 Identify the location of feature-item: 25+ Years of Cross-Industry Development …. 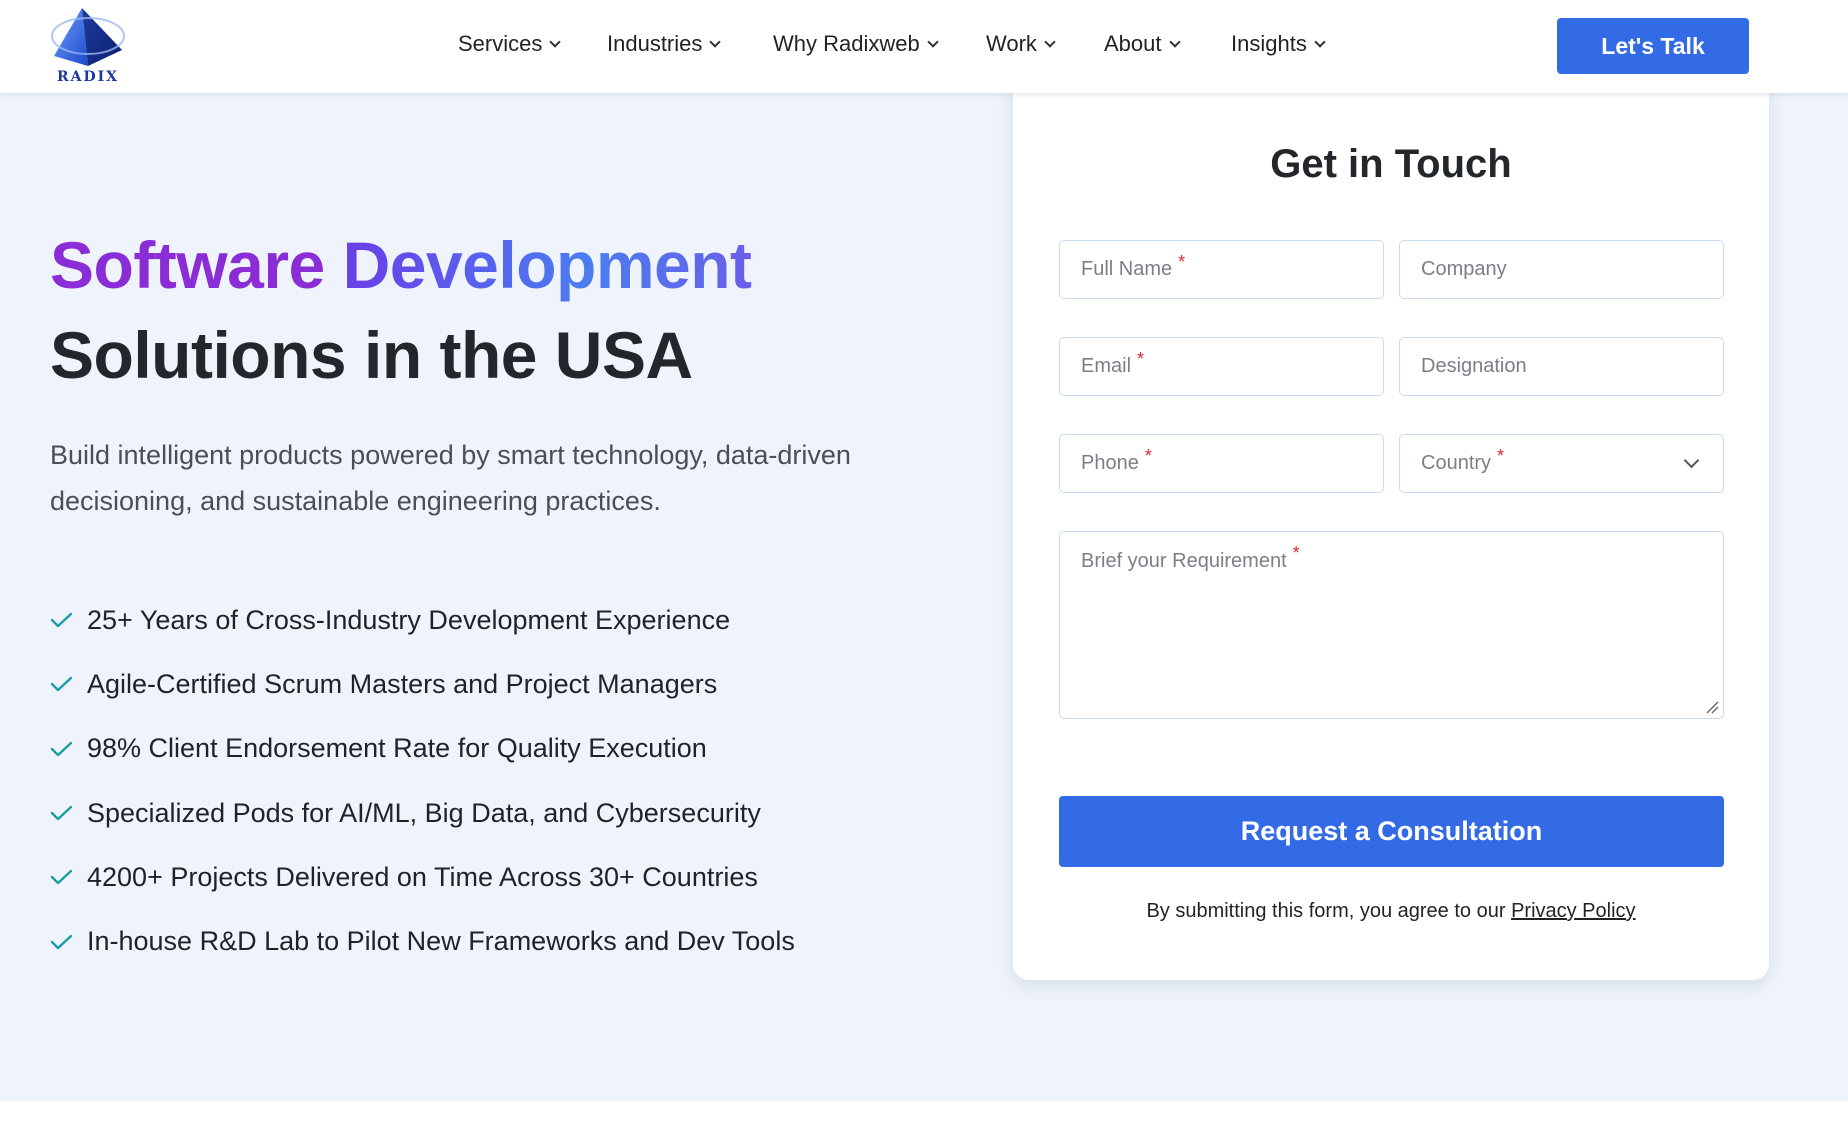
(422, 620).